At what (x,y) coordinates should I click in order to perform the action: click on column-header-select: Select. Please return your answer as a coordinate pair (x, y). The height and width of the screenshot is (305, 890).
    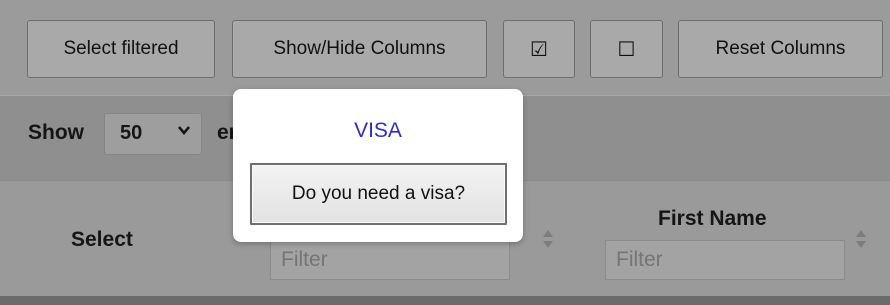
    Looking at the image, I should click on (102, 239).